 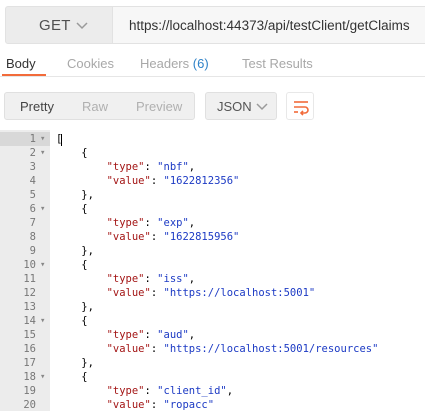 I want to click on gutter-cell: 14 ▾, so click(x=25, y=321).